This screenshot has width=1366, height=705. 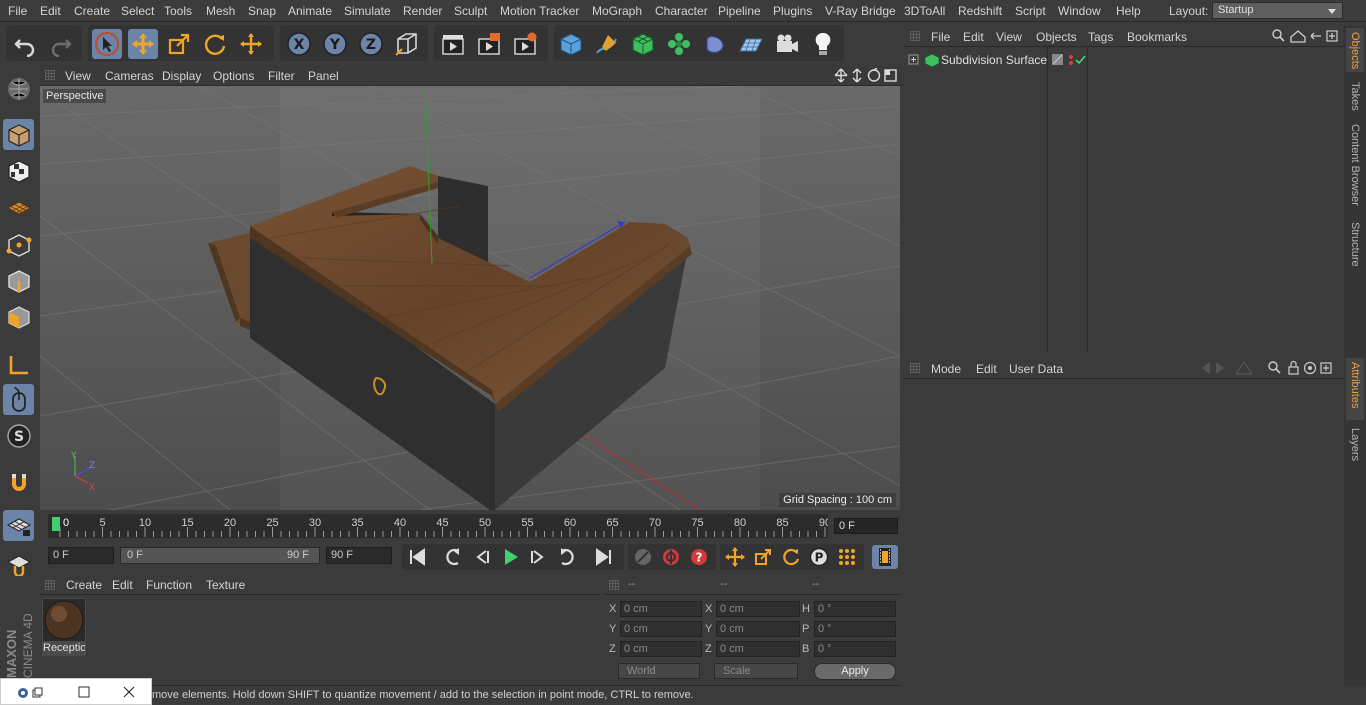 I want to click on object-menu-file: File, so click(x=940, y=37).